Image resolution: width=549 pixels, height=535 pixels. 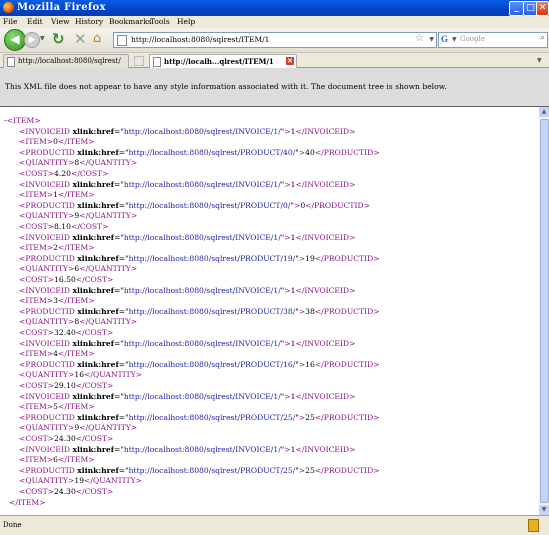 What do you see at coordinates (130, 21) in the screenshot?
I see `menu-bookmarks: Bookmarks` at bounding box center [130, 21].